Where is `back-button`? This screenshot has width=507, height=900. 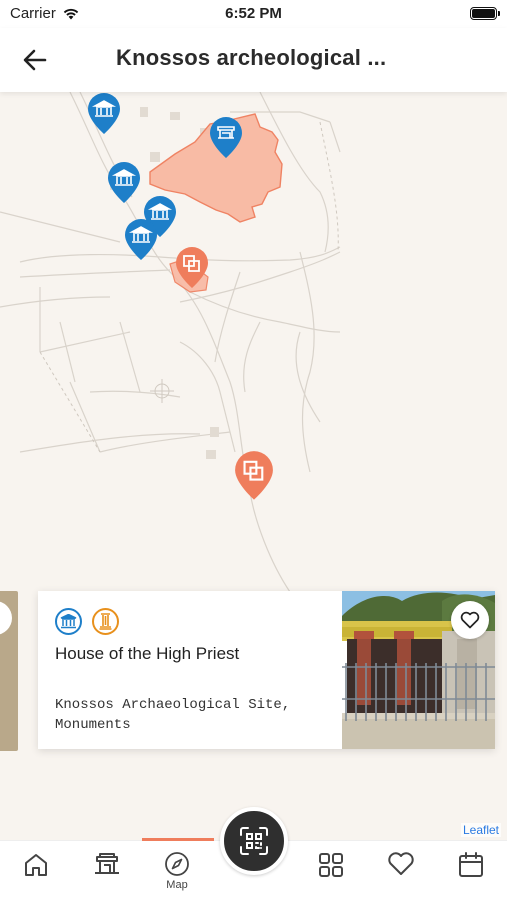 back-button is located at coordinates (35, 60).